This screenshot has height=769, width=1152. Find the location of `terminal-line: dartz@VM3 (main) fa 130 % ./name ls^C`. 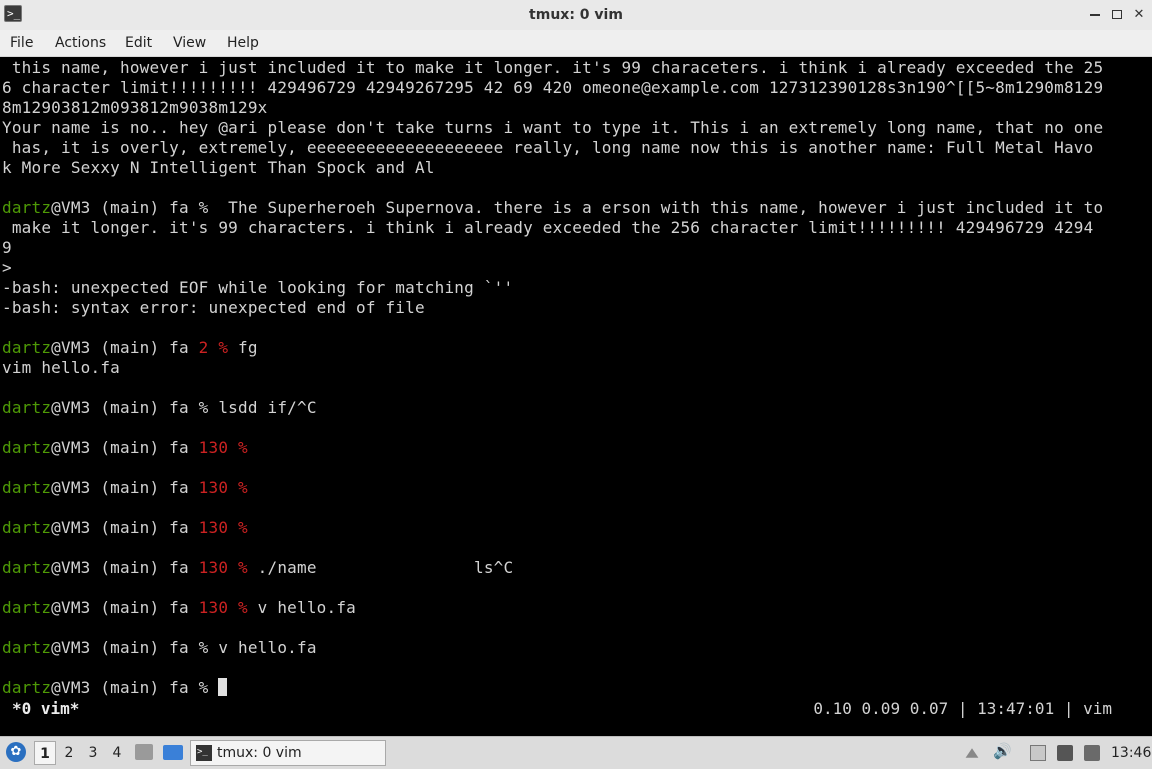

terminal-line: dartz@VM3 (main) fa 130 % ./name ls^C is located at coordinates (257, 568).